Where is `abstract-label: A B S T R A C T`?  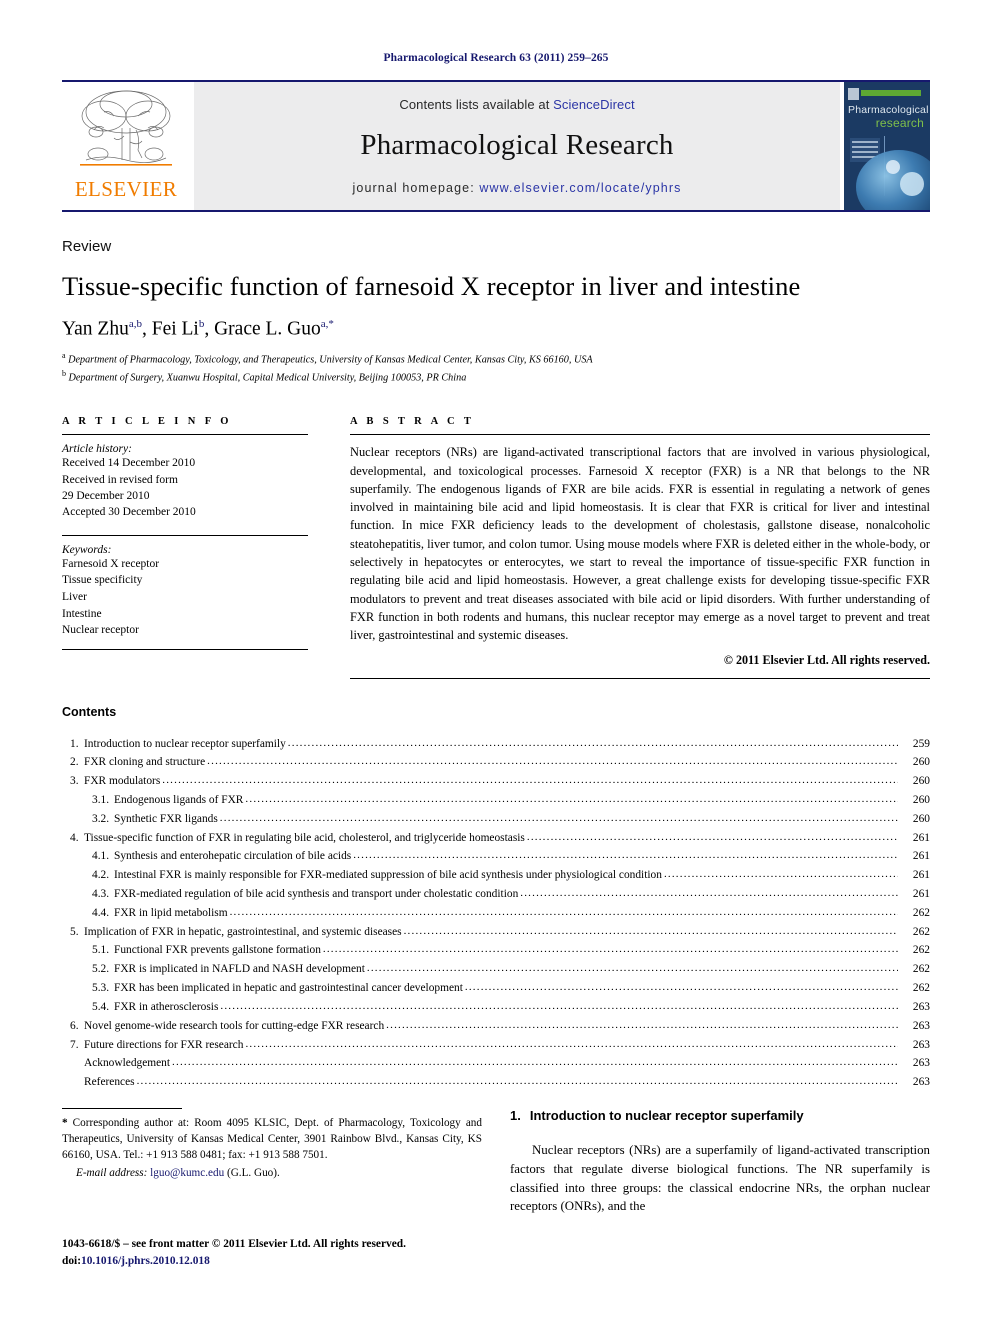 abstract-label: A B S T R A C T is located at coordinates (412, 422).